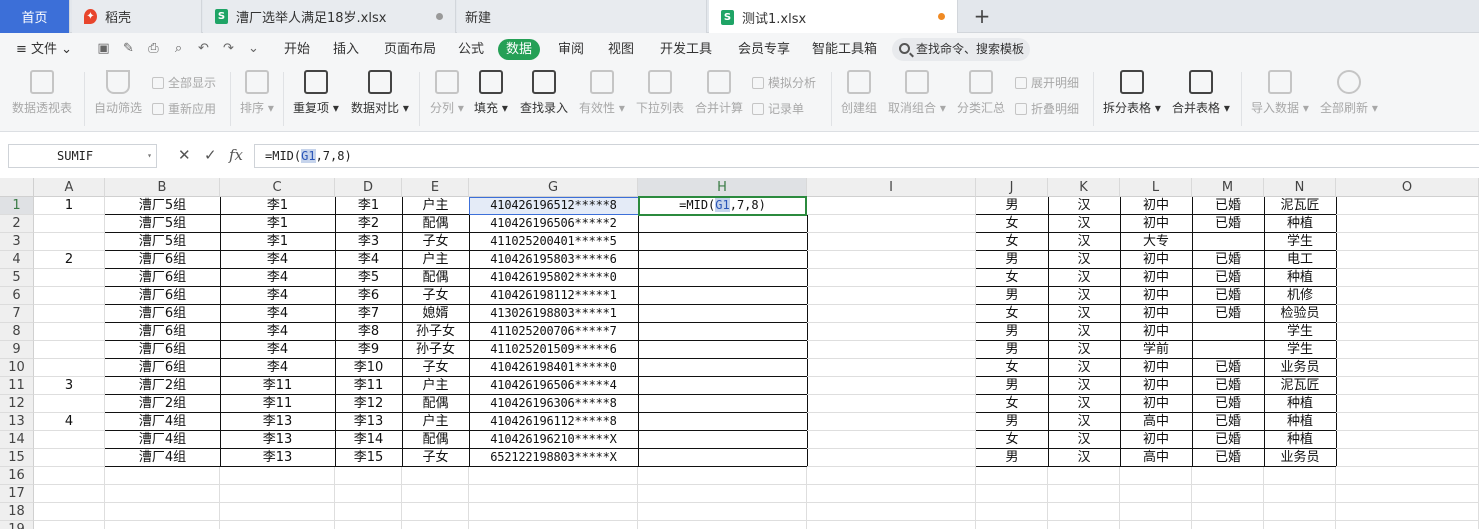 The height and width of the screenshot is (529, 1479). Describe the element at coordinates (436, 260) in the screenshot. I see `cell: 户主` at that location.